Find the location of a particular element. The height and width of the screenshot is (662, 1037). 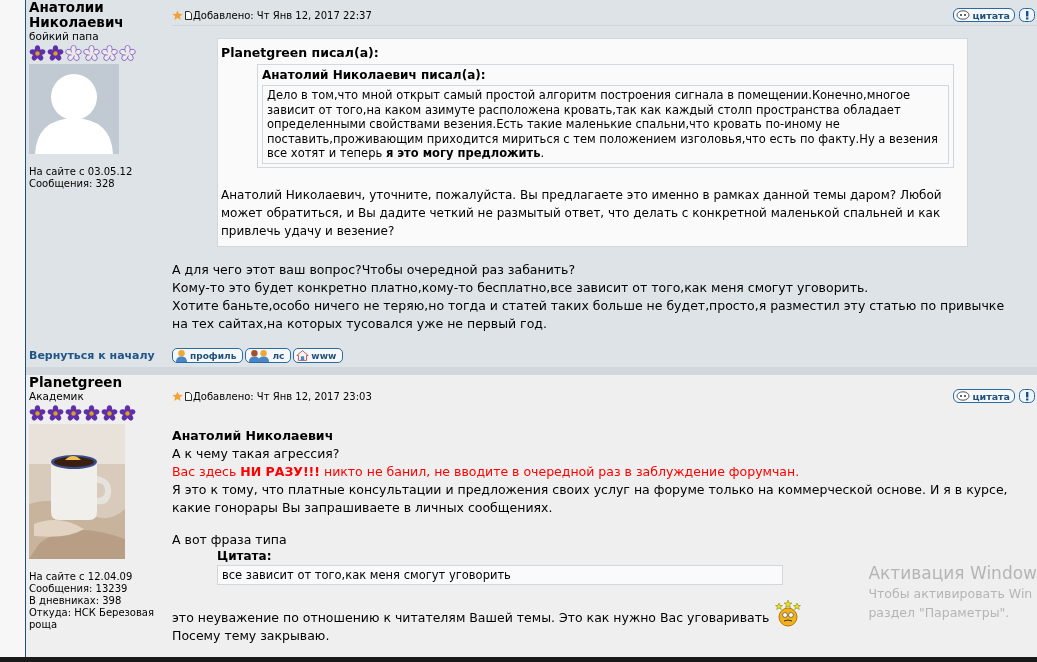

post-text: А к чему такая агрессия? is located at coordinates (256, 453).